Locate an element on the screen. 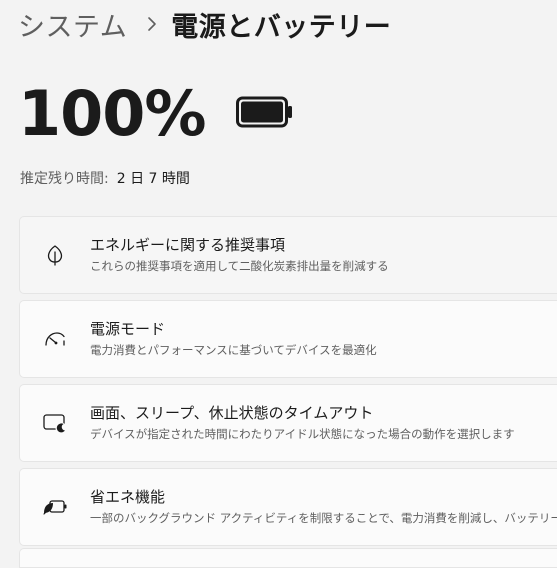 The height and width of the screenshot is (568, 557). battery-full-icon is located at coordinates (264, 114).